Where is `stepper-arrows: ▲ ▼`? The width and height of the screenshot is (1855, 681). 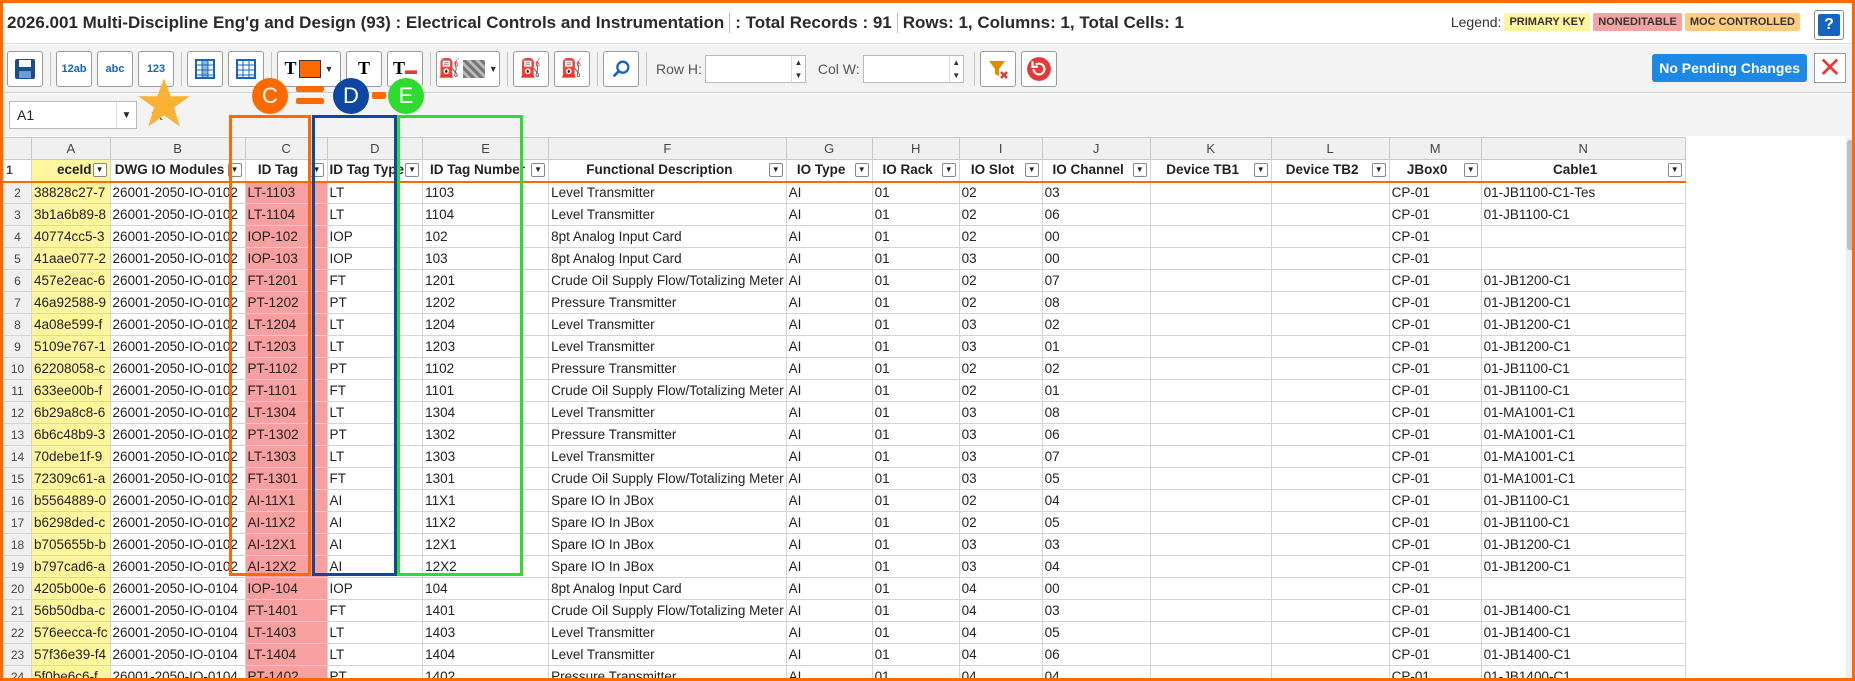
stepper-arrows: ▲ ▼ is located at coordinates (797, 68).